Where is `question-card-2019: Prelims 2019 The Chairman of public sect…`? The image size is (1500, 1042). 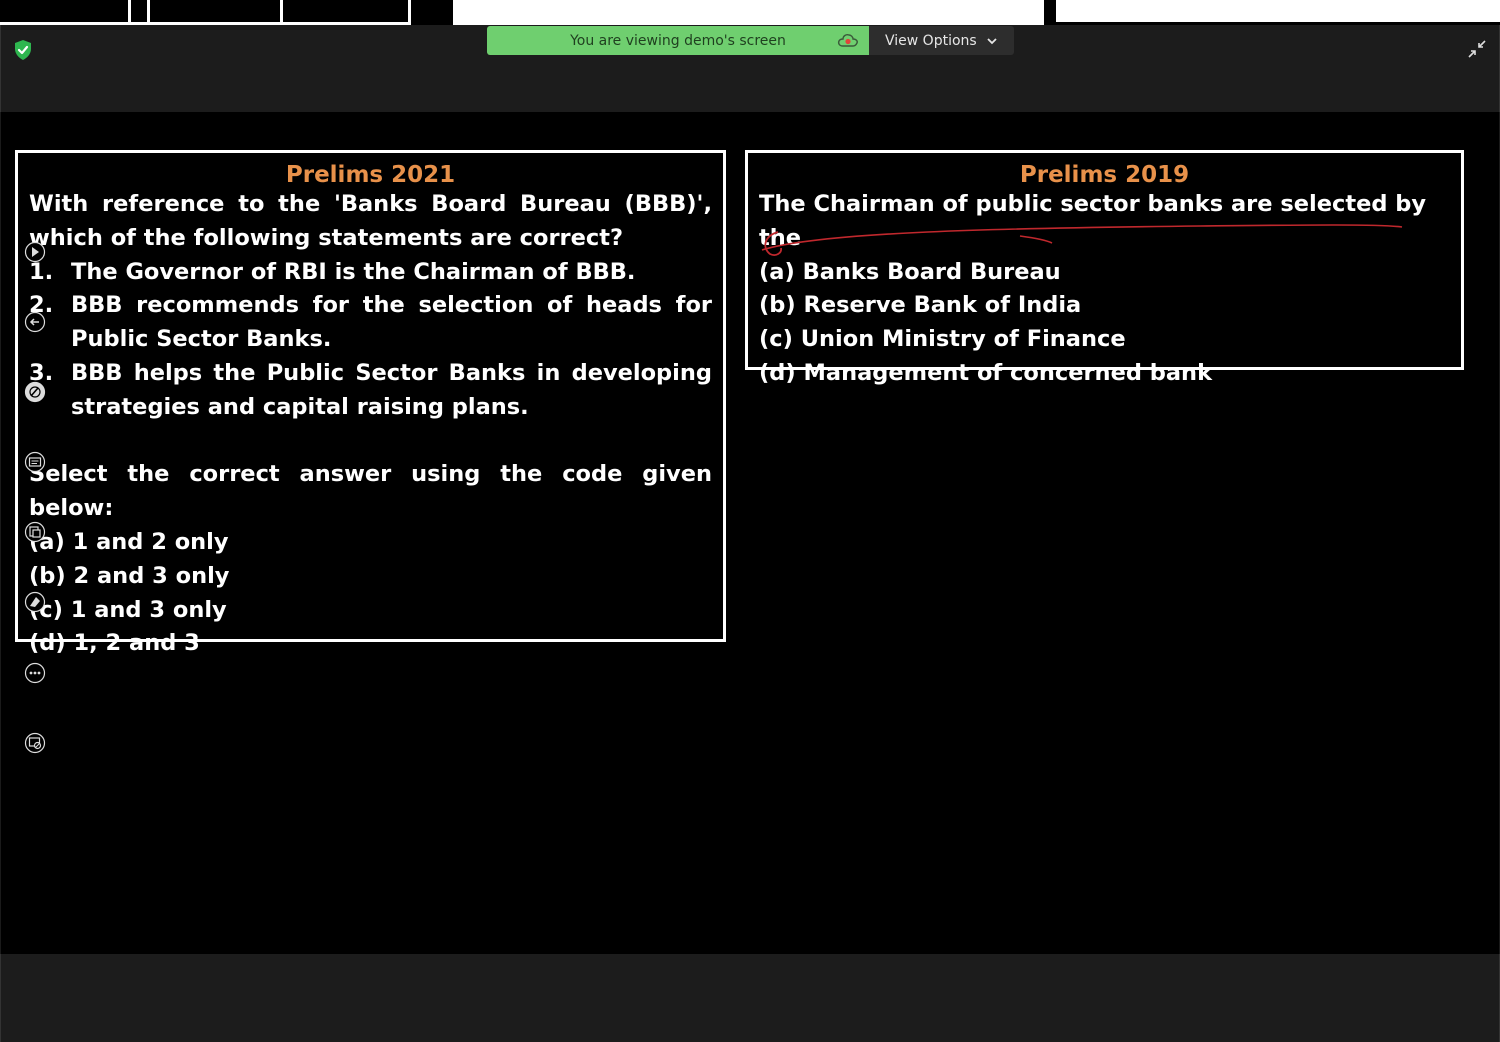
question-card-2019: Prelims 2019 The Chairman of public sect… is located at coordinates (1104, 268).